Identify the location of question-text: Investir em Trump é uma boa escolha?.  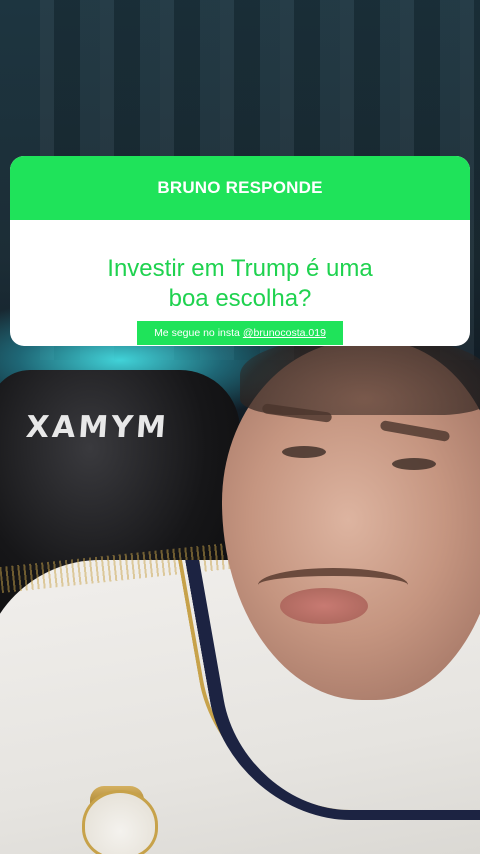
(240, 284).